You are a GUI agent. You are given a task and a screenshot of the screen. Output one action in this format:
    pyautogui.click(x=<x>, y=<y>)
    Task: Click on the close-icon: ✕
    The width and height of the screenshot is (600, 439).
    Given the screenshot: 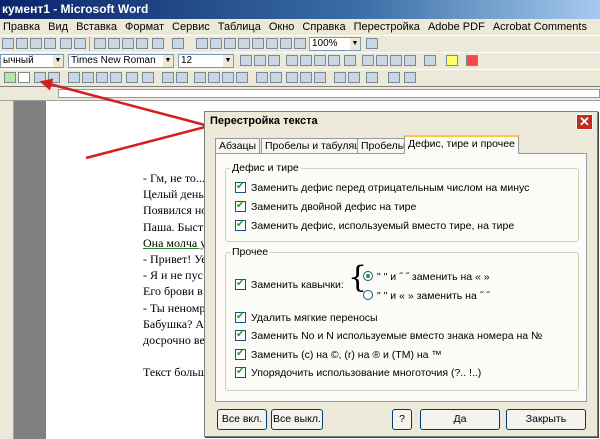 What is the action you would take?
    pyautogui.click(x=584, y=122)
    